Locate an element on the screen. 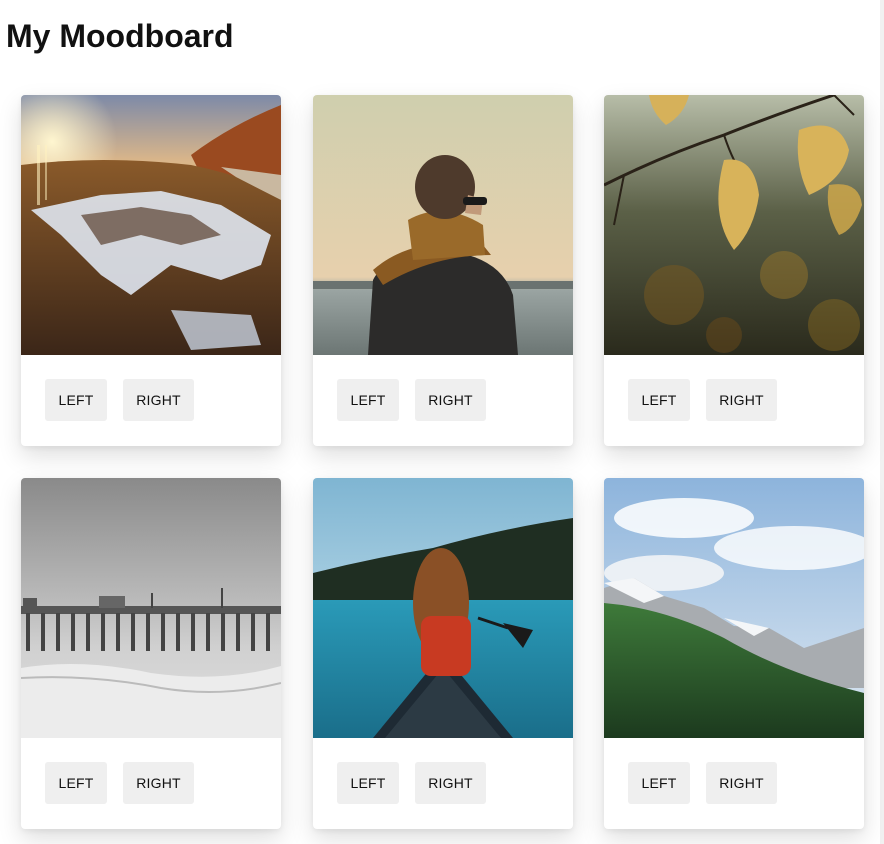 The height and width of the screenshot is (844, 884). pier-grayscale-photo is located at coordinates (151, 608).